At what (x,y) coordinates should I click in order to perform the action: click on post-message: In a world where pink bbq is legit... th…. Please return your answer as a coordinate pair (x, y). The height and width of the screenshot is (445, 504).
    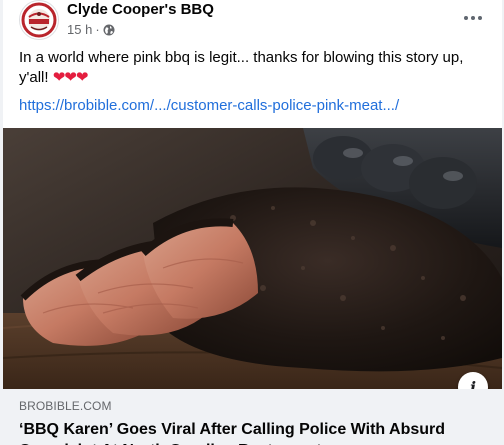
    Looking at the image, I should click on (253, 68).